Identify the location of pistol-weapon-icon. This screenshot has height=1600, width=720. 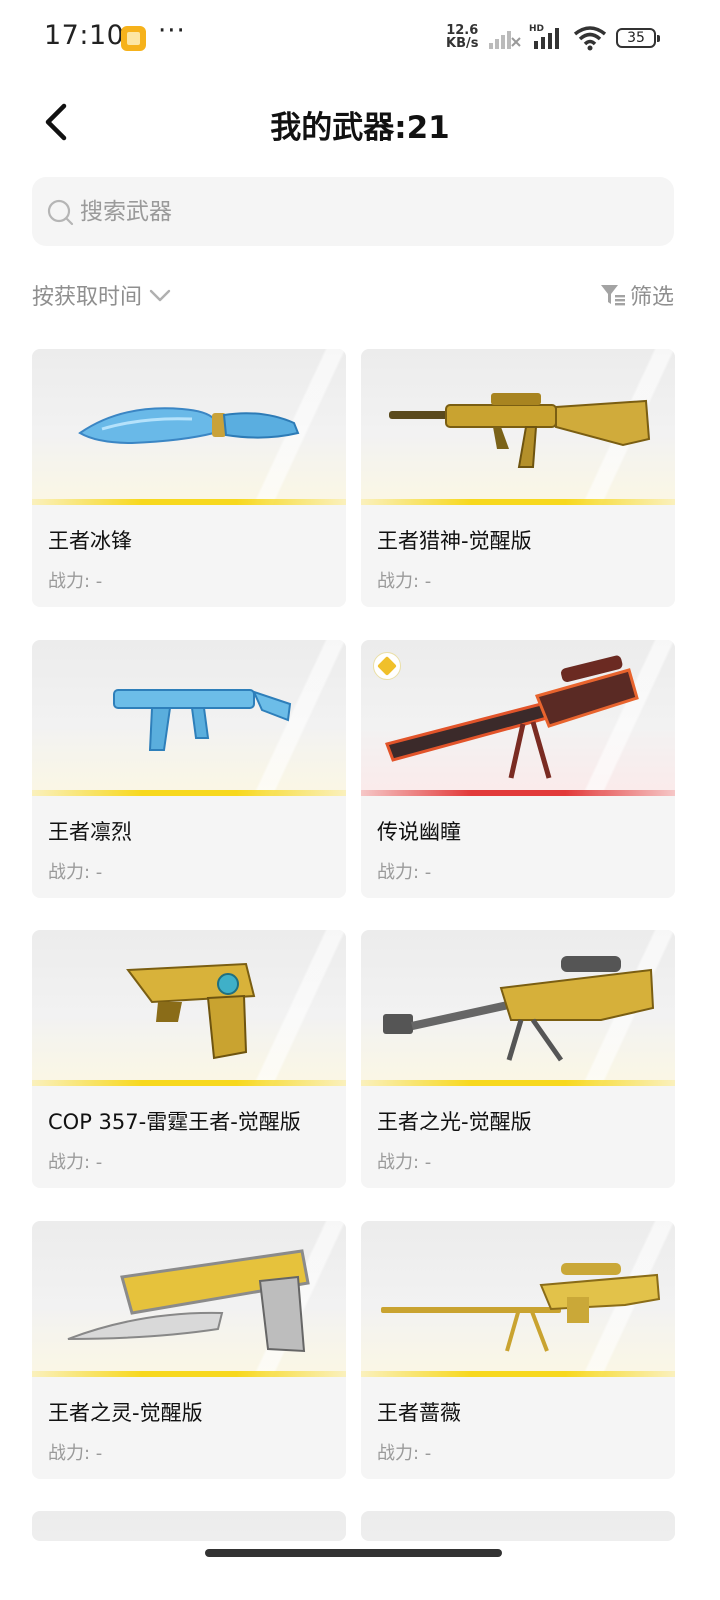
(191, 1011).